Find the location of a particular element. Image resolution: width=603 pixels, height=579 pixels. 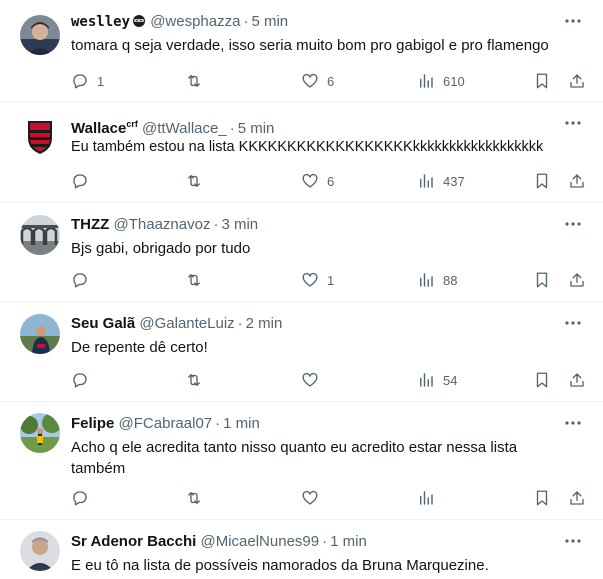

user-handle: @MicaelNunes99 is located at coordinates (259, 541).